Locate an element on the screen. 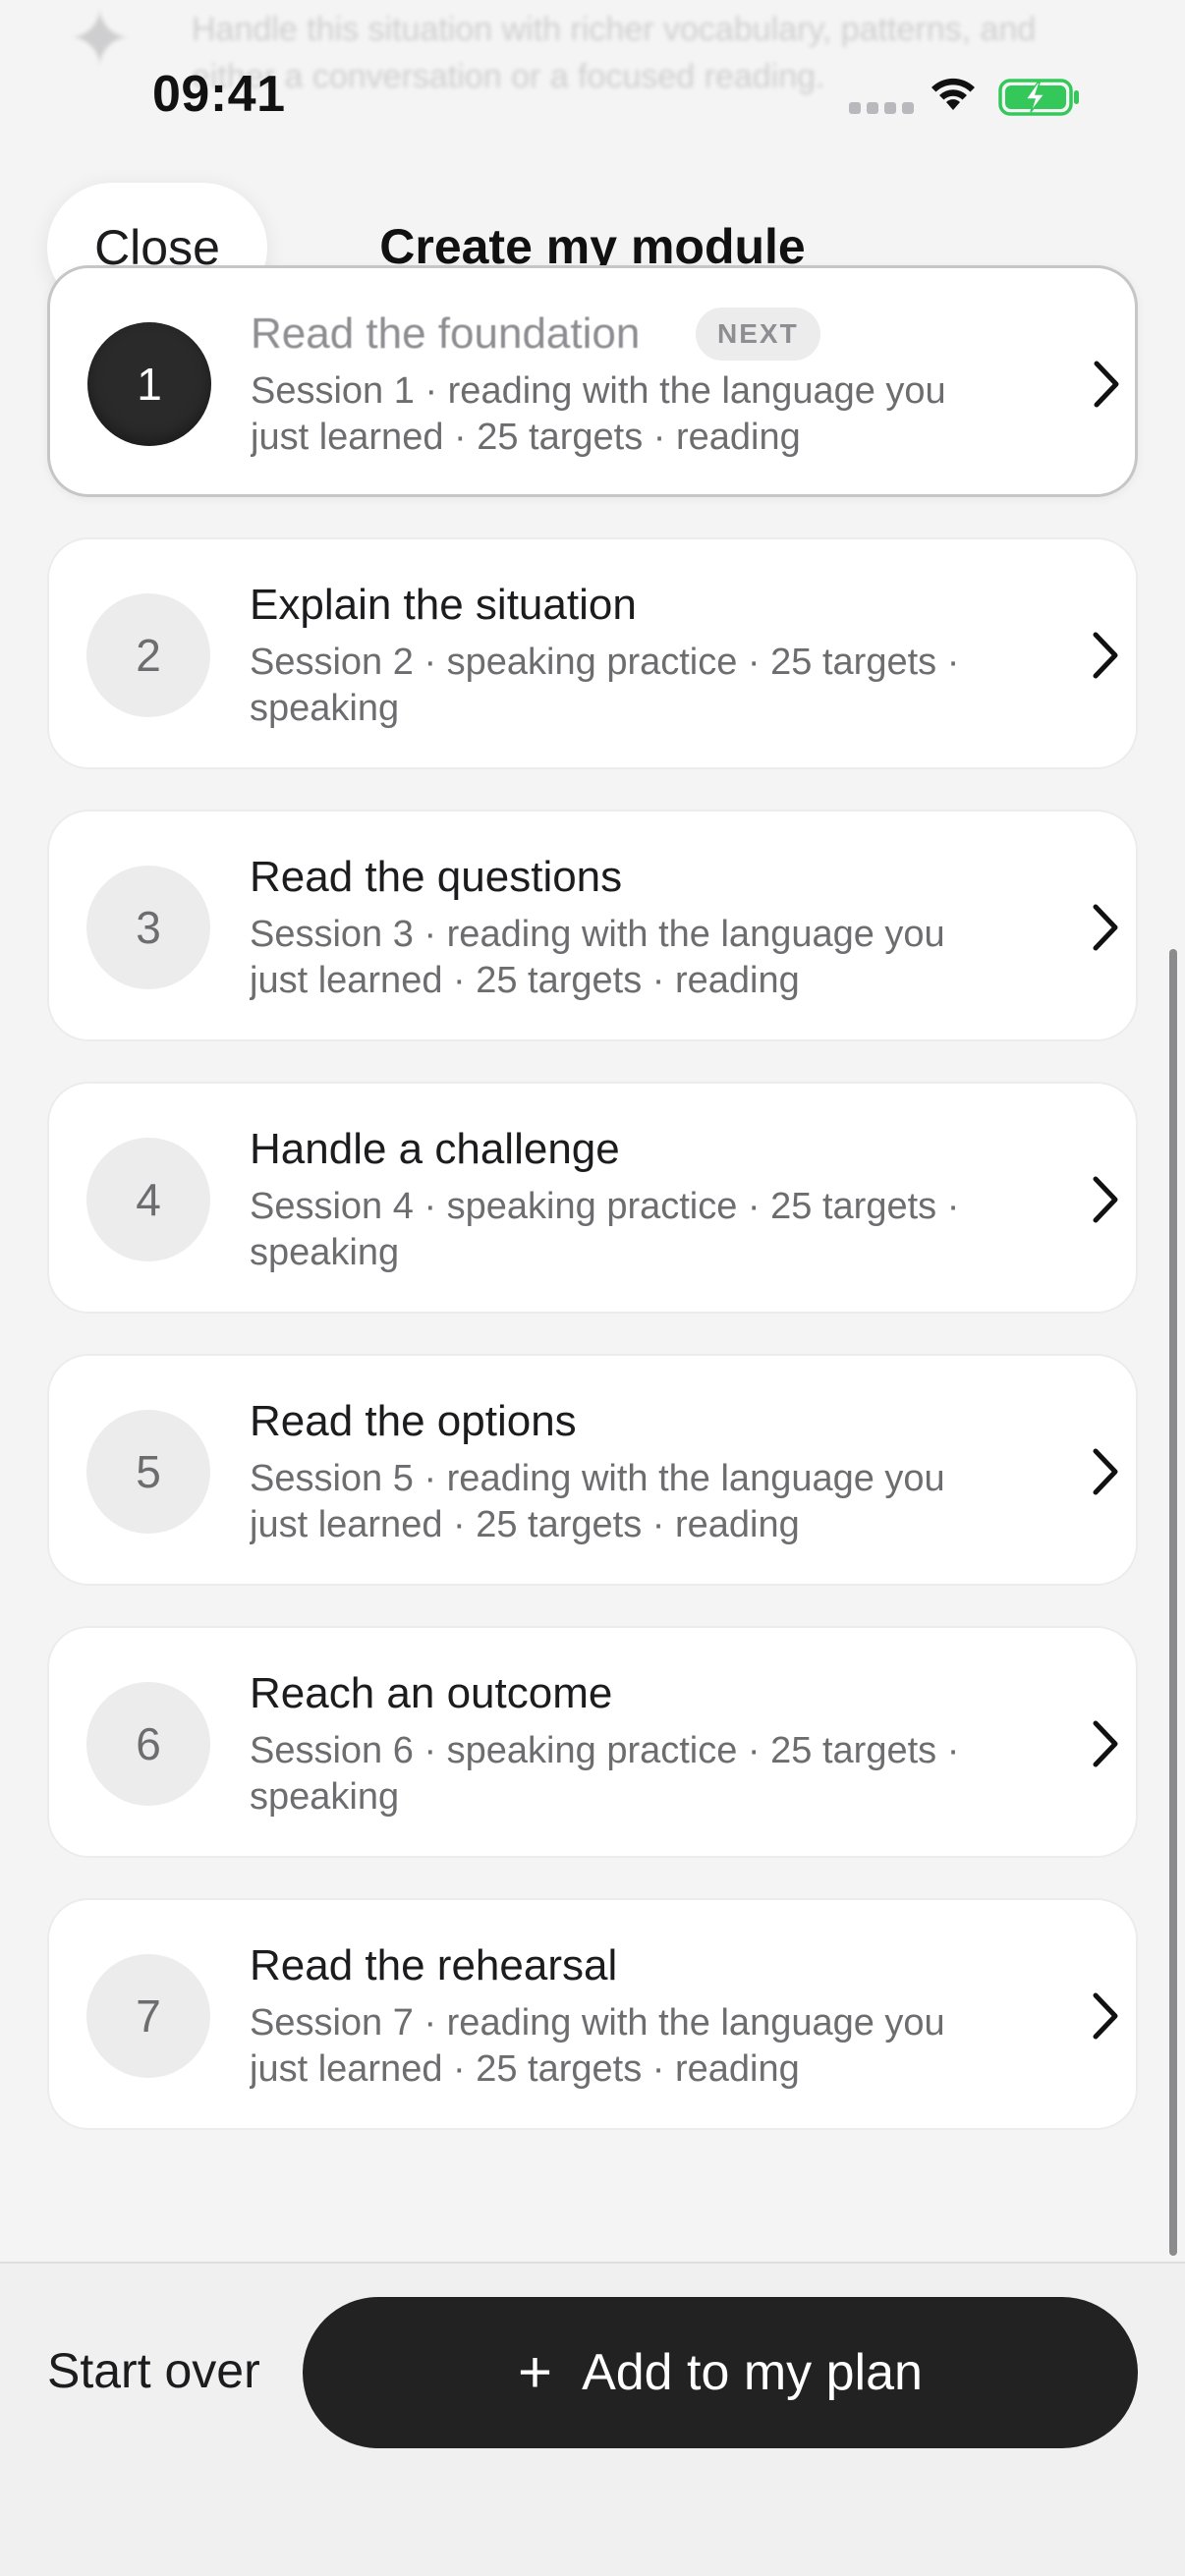 The image size is (1185, 2576). add-to-plan-label: Add to my plan is located at coordinates (753, 2372).